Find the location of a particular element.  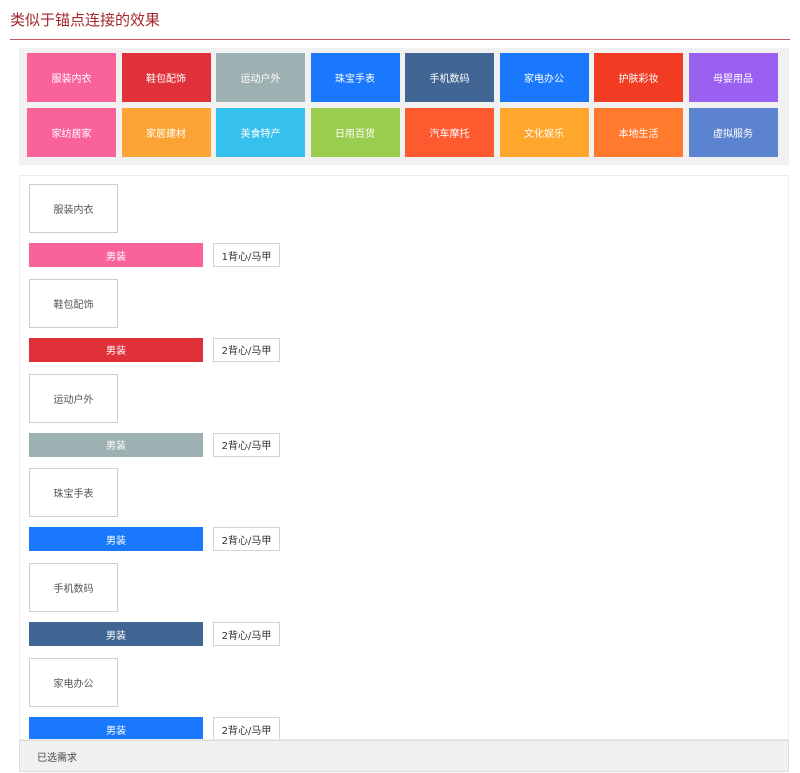

category-tile: 珠宝手表 is located at coordinates (355, 77).